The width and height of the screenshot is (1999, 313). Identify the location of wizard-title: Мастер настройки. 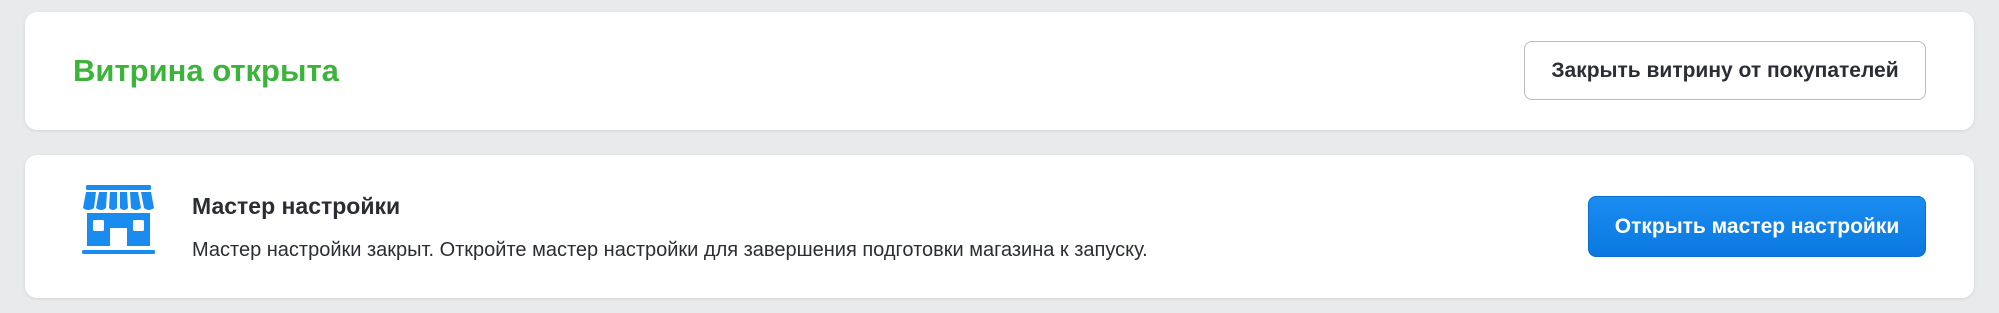
(296, 206).